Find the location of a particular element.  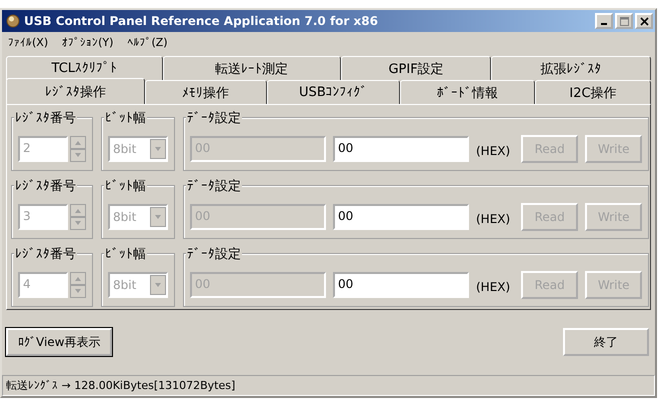

minimize-icon is located at coordinates (604, 24).